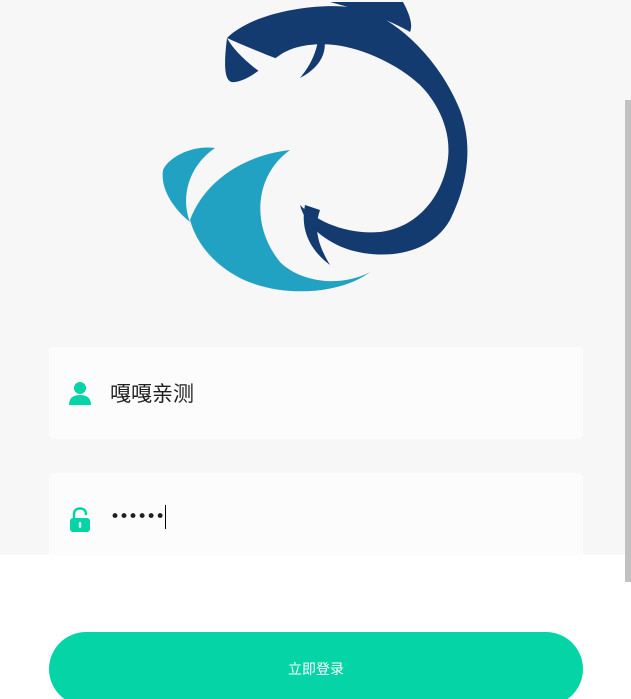 Image resolution: width=631 pixels, height=699 pixels. I want to click on fish-body-shape, so click(346, 130).